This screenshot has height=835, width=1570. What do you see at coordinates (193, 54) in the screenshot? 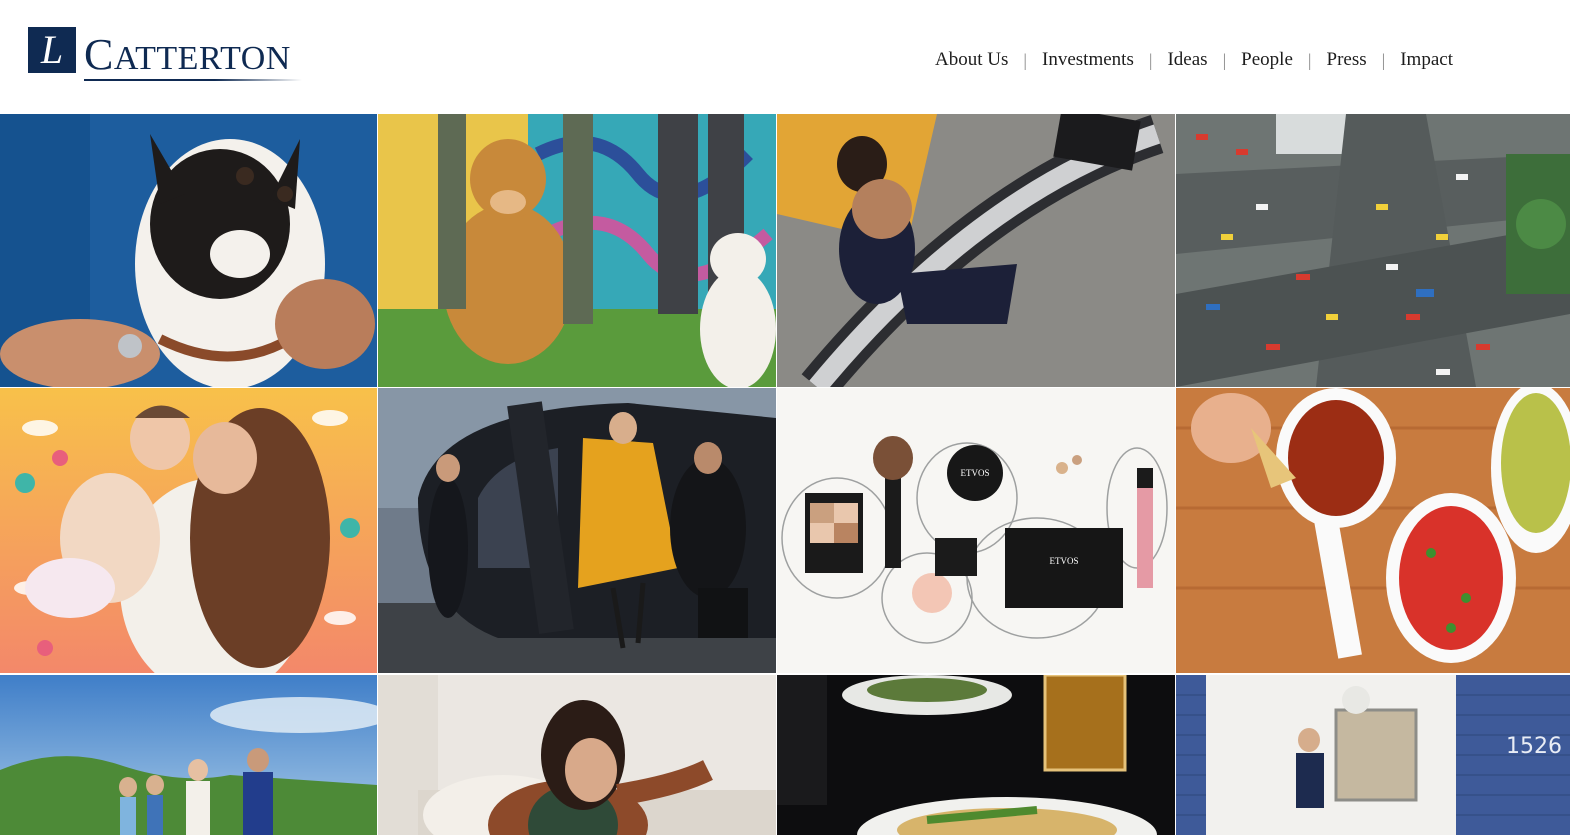
I see `logo-wordmark: CATTERTON` at bounding box center [193, 54].